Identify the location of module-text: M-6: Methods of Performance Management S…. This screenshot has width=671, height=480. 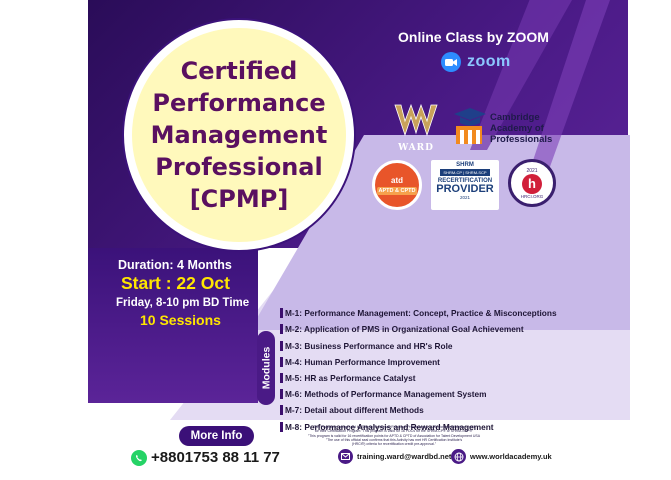
(386, 394).